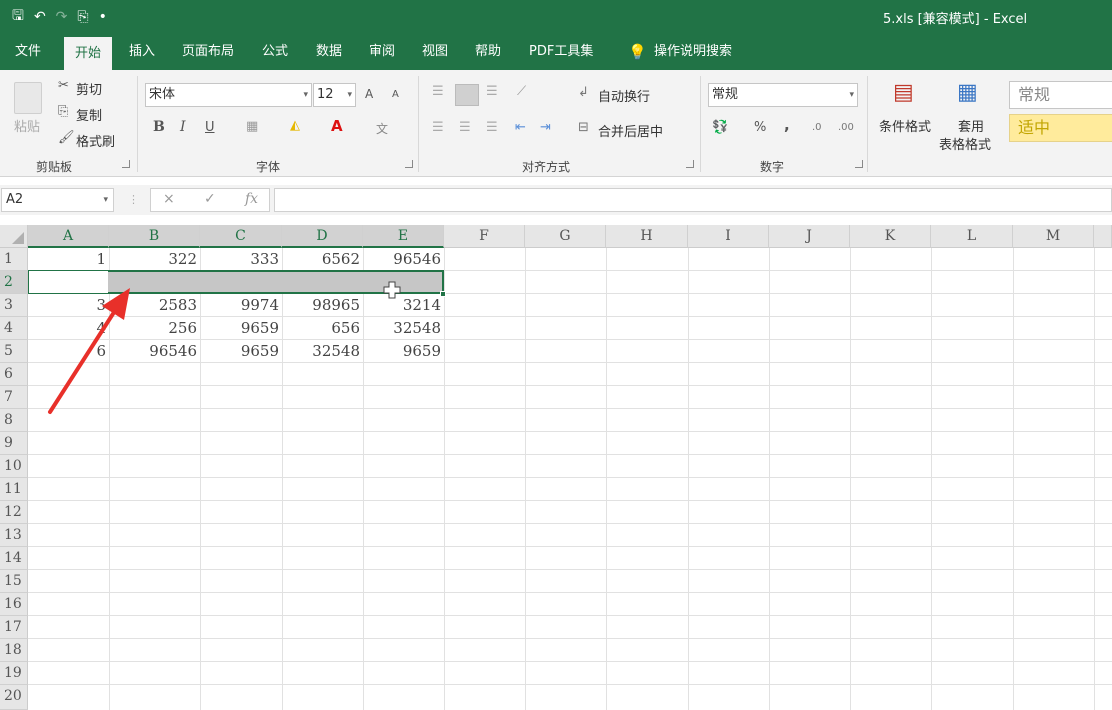 This screenshot has height=710, width=1112. Describe the element at coordinates (14, 420) in the screenshot. I see `row-header-8: 8` at that location.